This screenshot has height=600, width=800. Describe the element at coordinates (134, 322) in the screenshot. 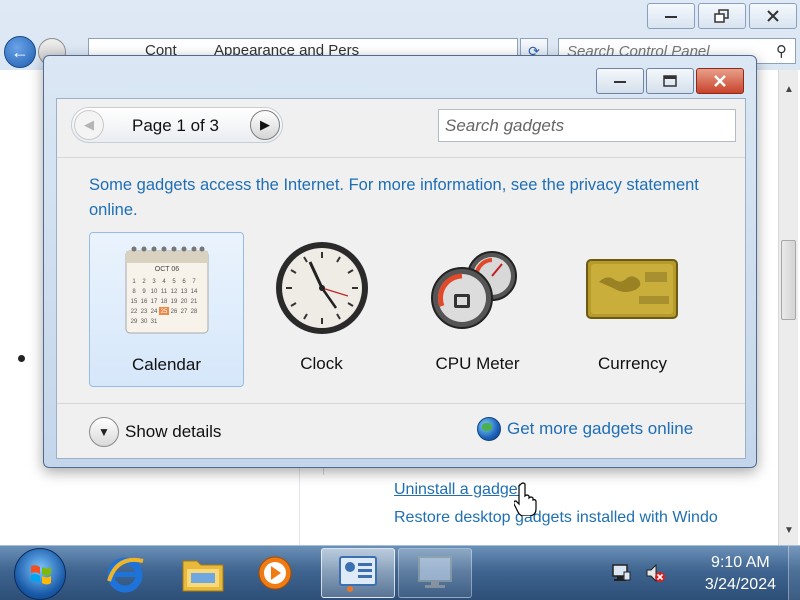

I see `svg-text: 29` at that location.